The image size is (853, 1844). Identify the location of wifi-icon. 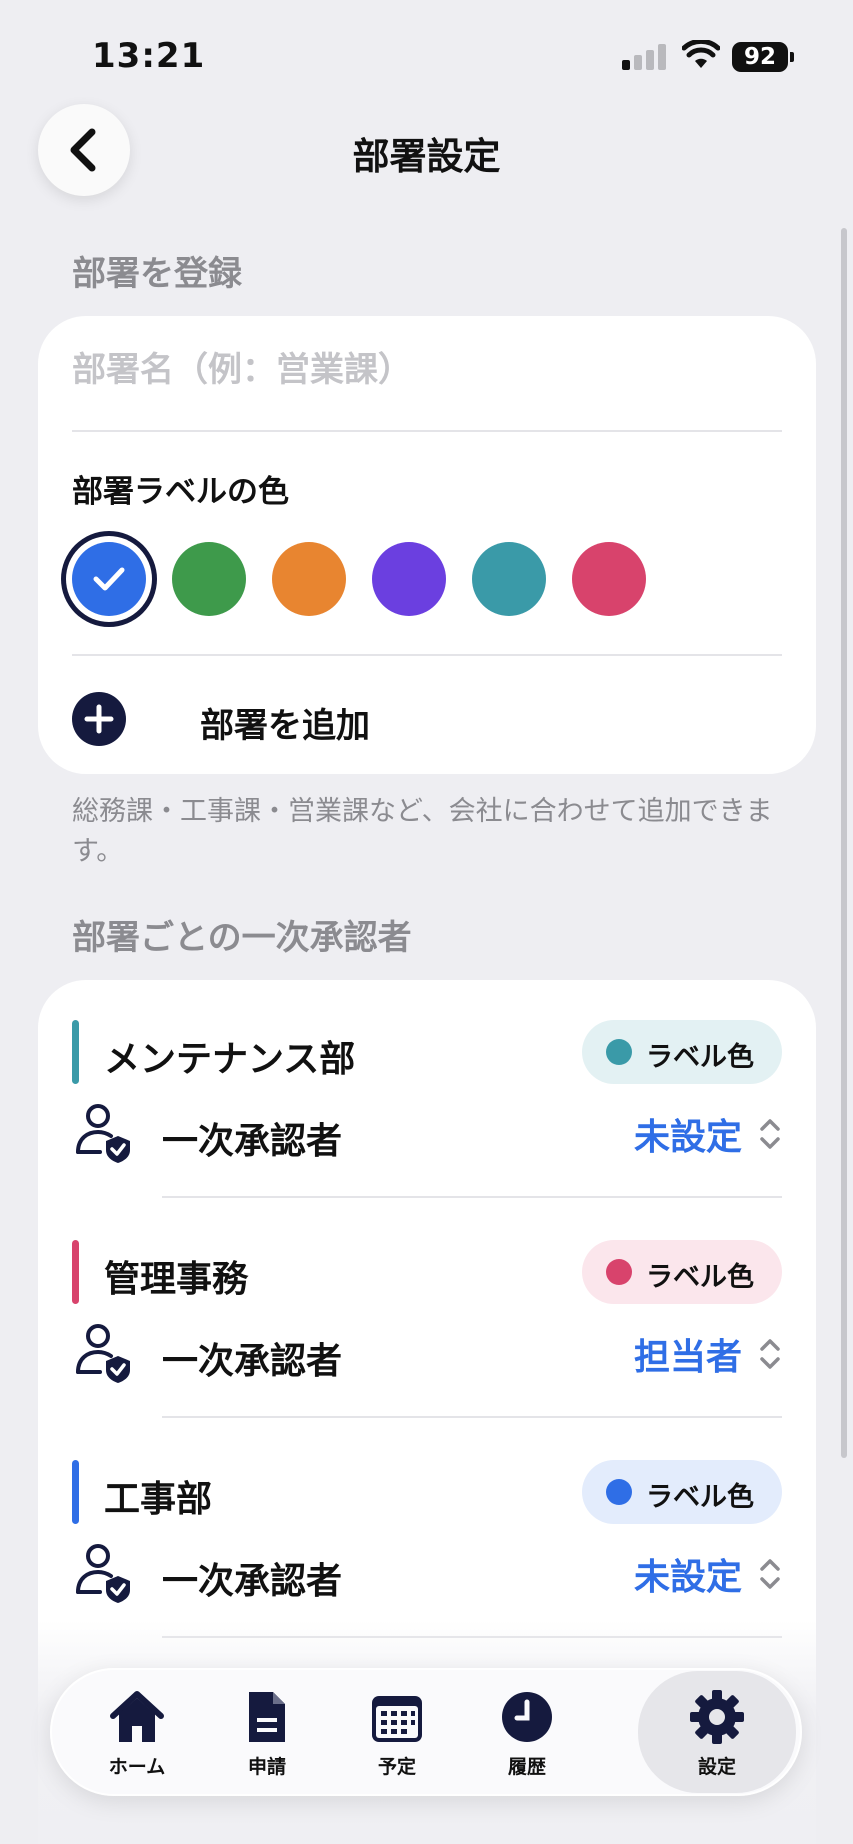
(701, 54).